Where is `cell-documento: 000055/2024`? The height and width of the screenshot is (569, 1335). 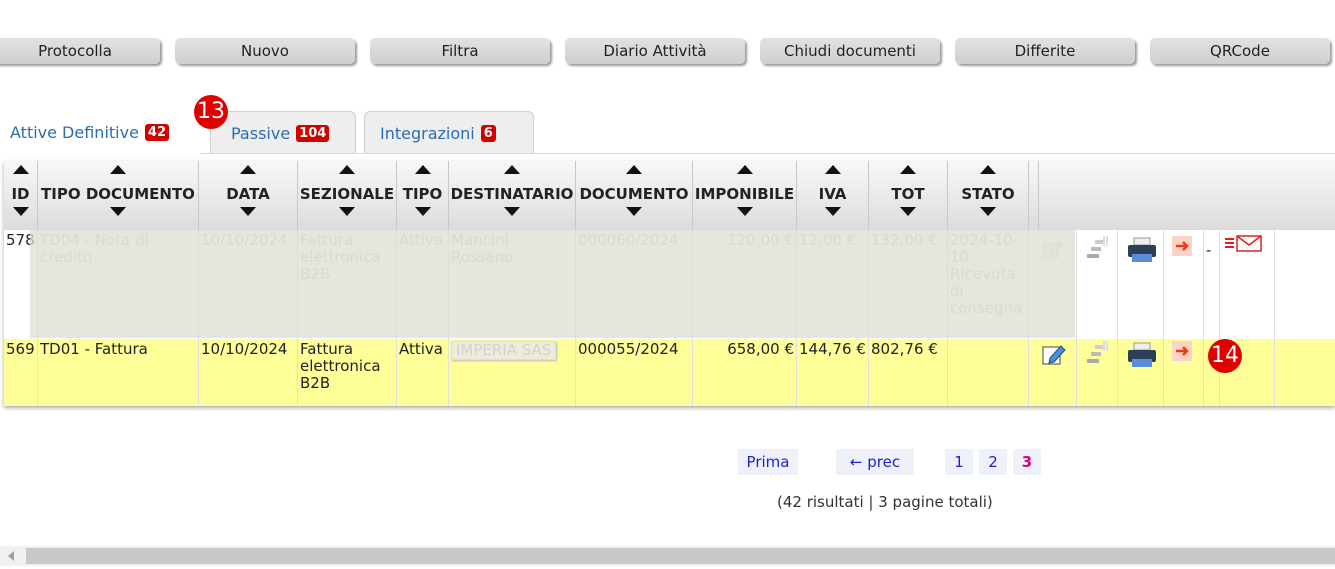
cell-documento: 000055/2024 is located at coordinates (634, 372).